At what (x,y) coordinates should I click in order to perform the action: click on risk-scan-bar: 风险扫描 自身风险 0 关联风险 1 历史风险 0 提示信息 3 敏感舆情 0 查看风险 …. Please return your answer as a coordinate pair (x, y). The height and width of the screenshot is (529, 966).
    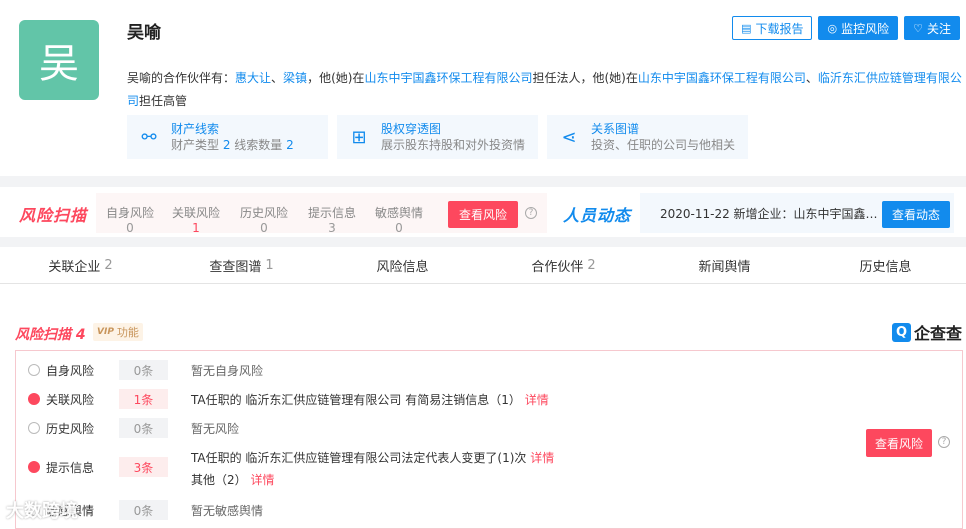
    Looking at the image, I should click on (483, 212).